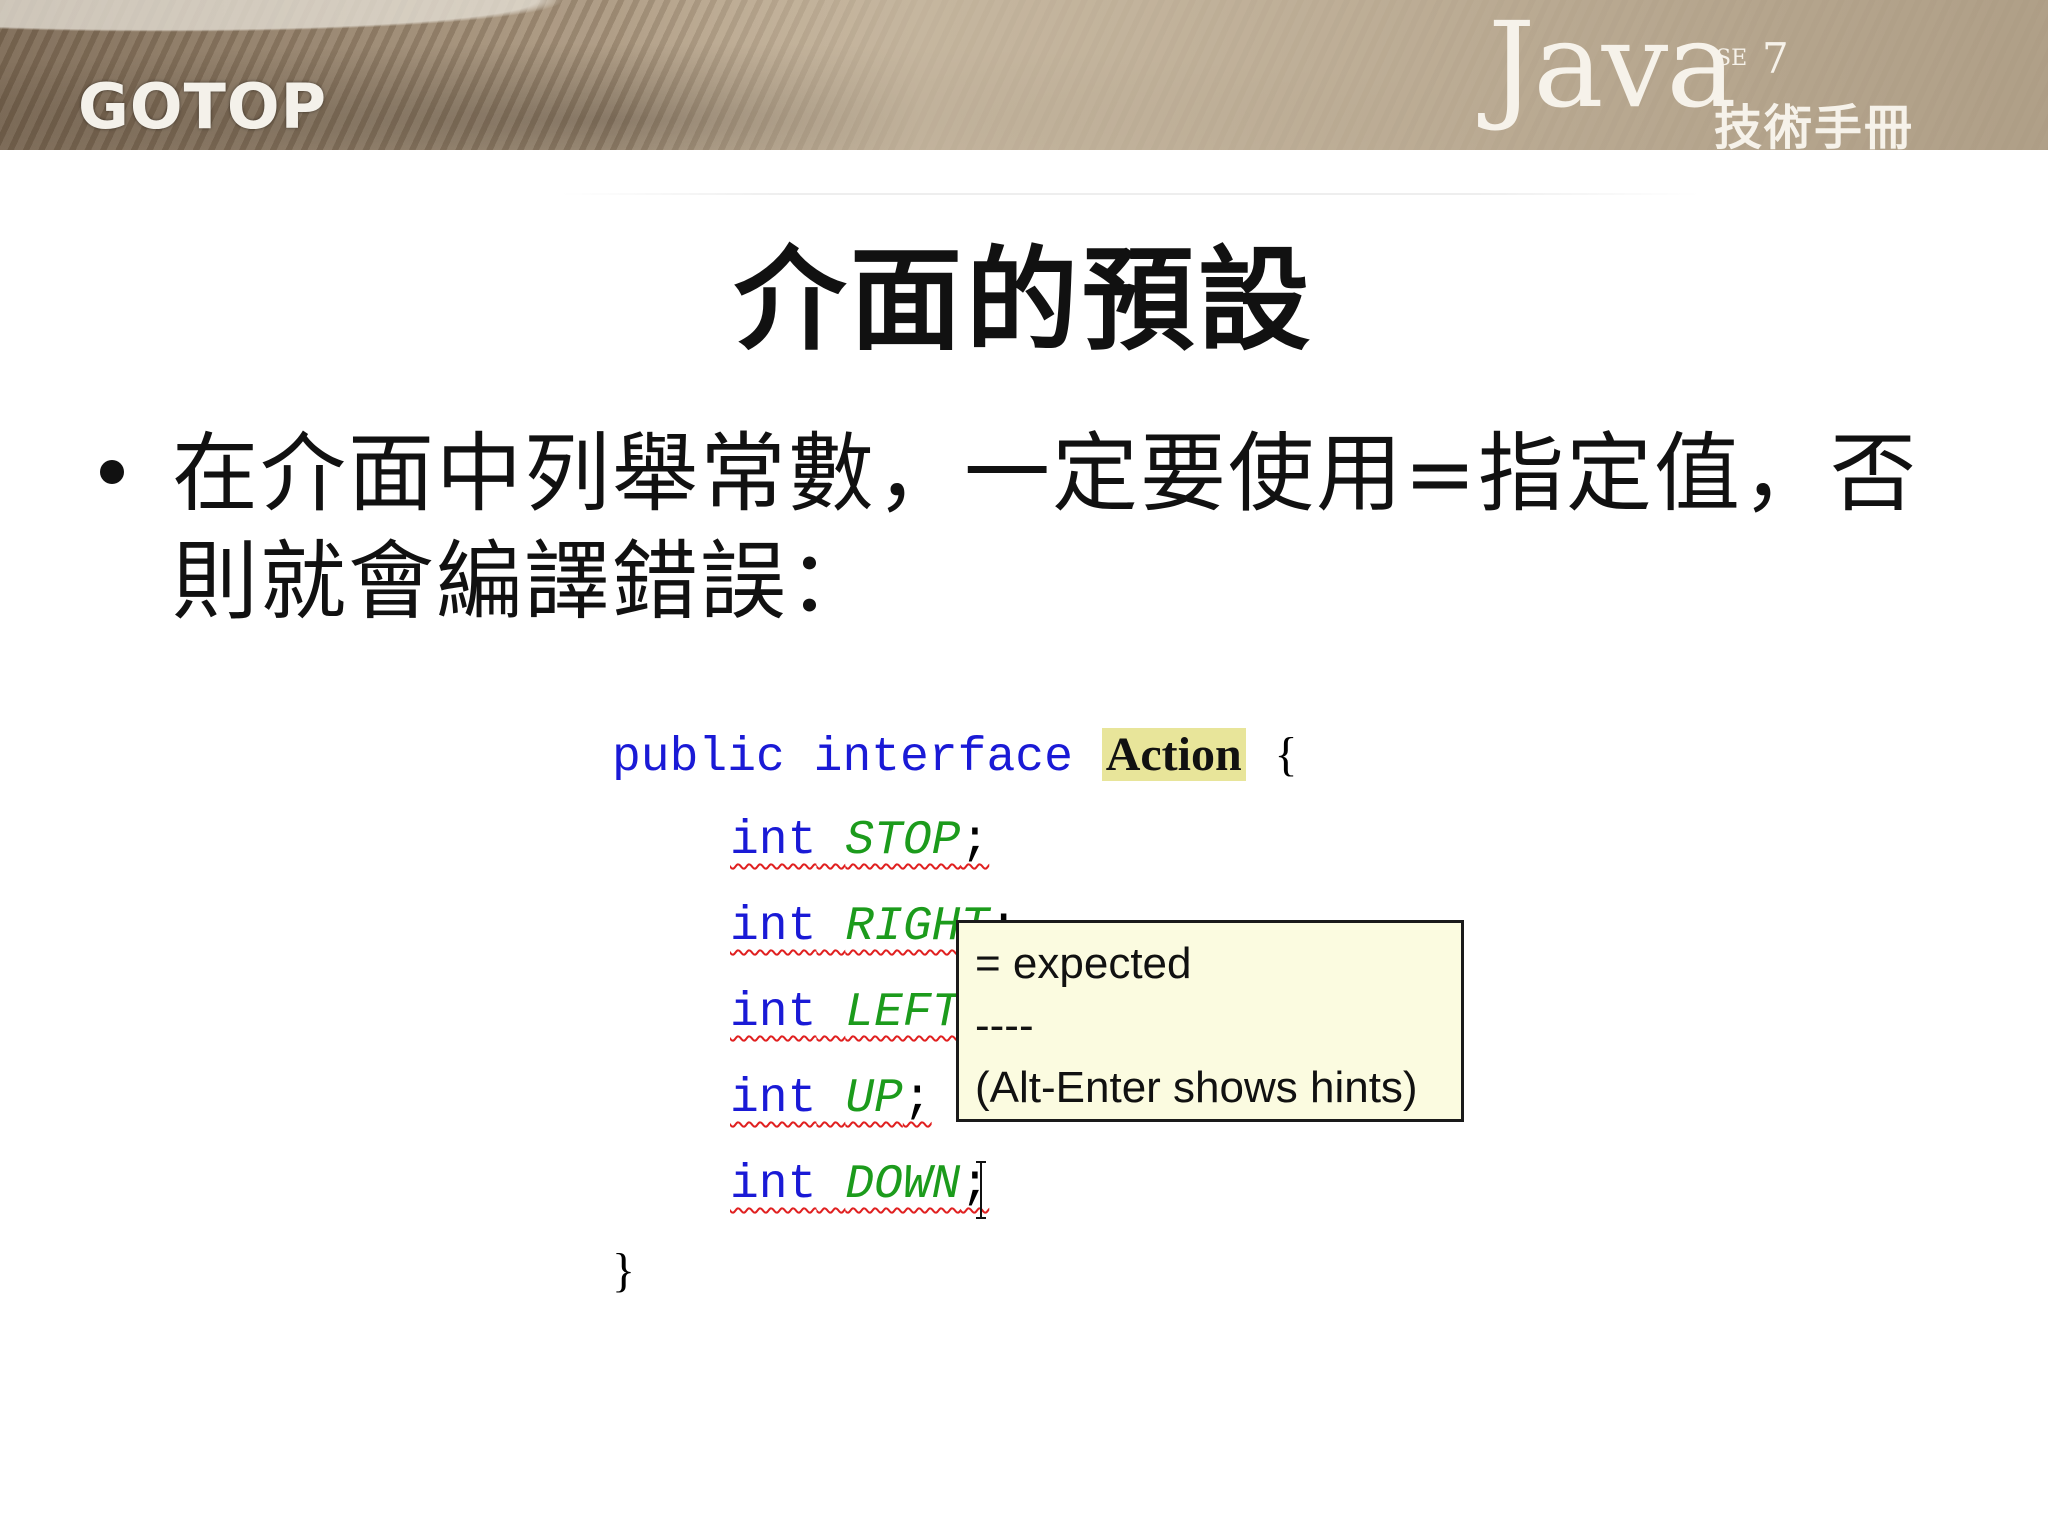 Image resolution: width=2048 pixels, height=1536 pixels. What do you see at coordinates (1196, 1087) in the screenshot?
I see `tooltip-hint: (Alt-Enter shows hints)` at bounding box center [1196, 1087].